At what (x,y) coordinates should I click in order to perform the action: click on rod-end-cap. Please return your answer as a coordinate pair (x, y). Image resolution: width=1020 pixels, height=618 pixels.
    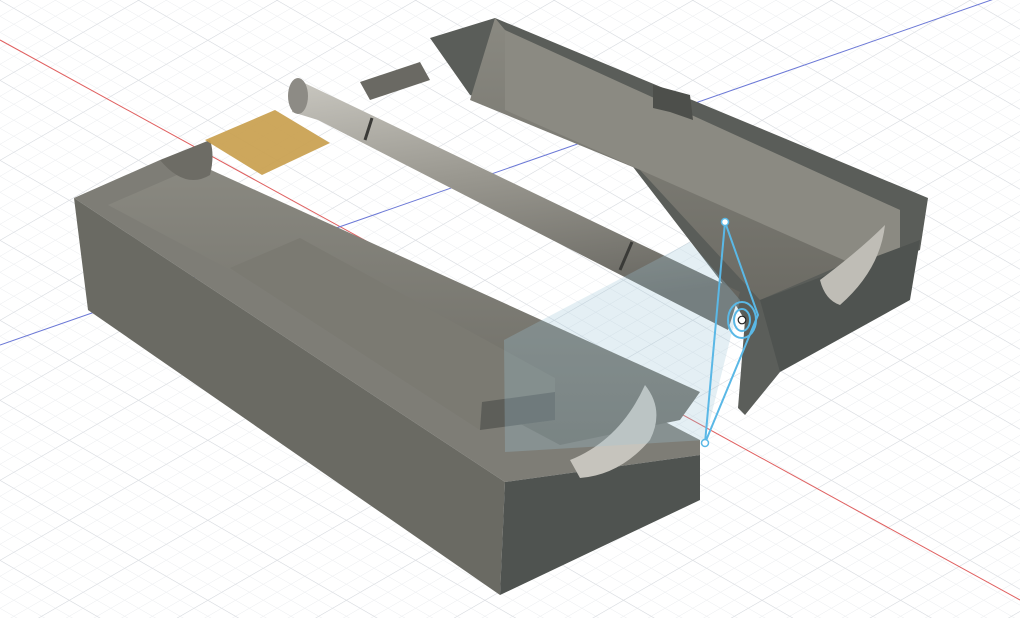
    Looking at the image, I should click on (298, 96).